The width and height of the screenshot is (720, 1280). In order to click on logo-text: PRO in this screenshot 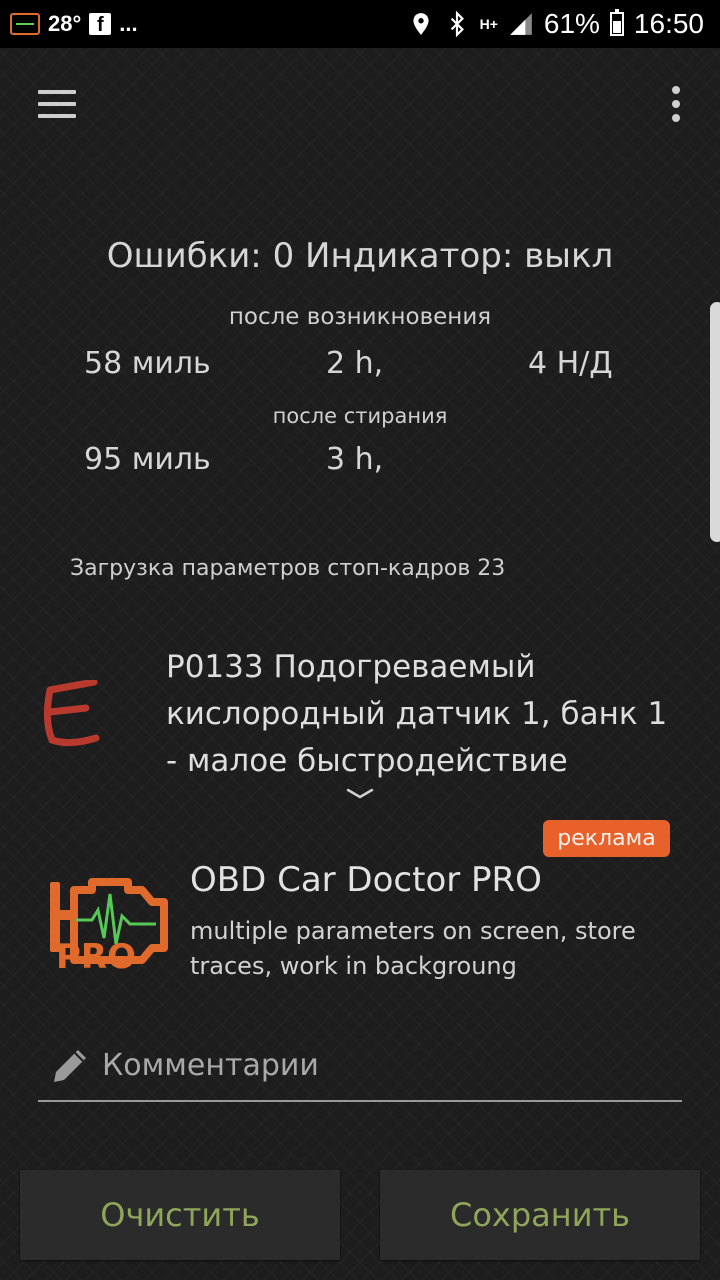, I will do `click(96, 956)`.